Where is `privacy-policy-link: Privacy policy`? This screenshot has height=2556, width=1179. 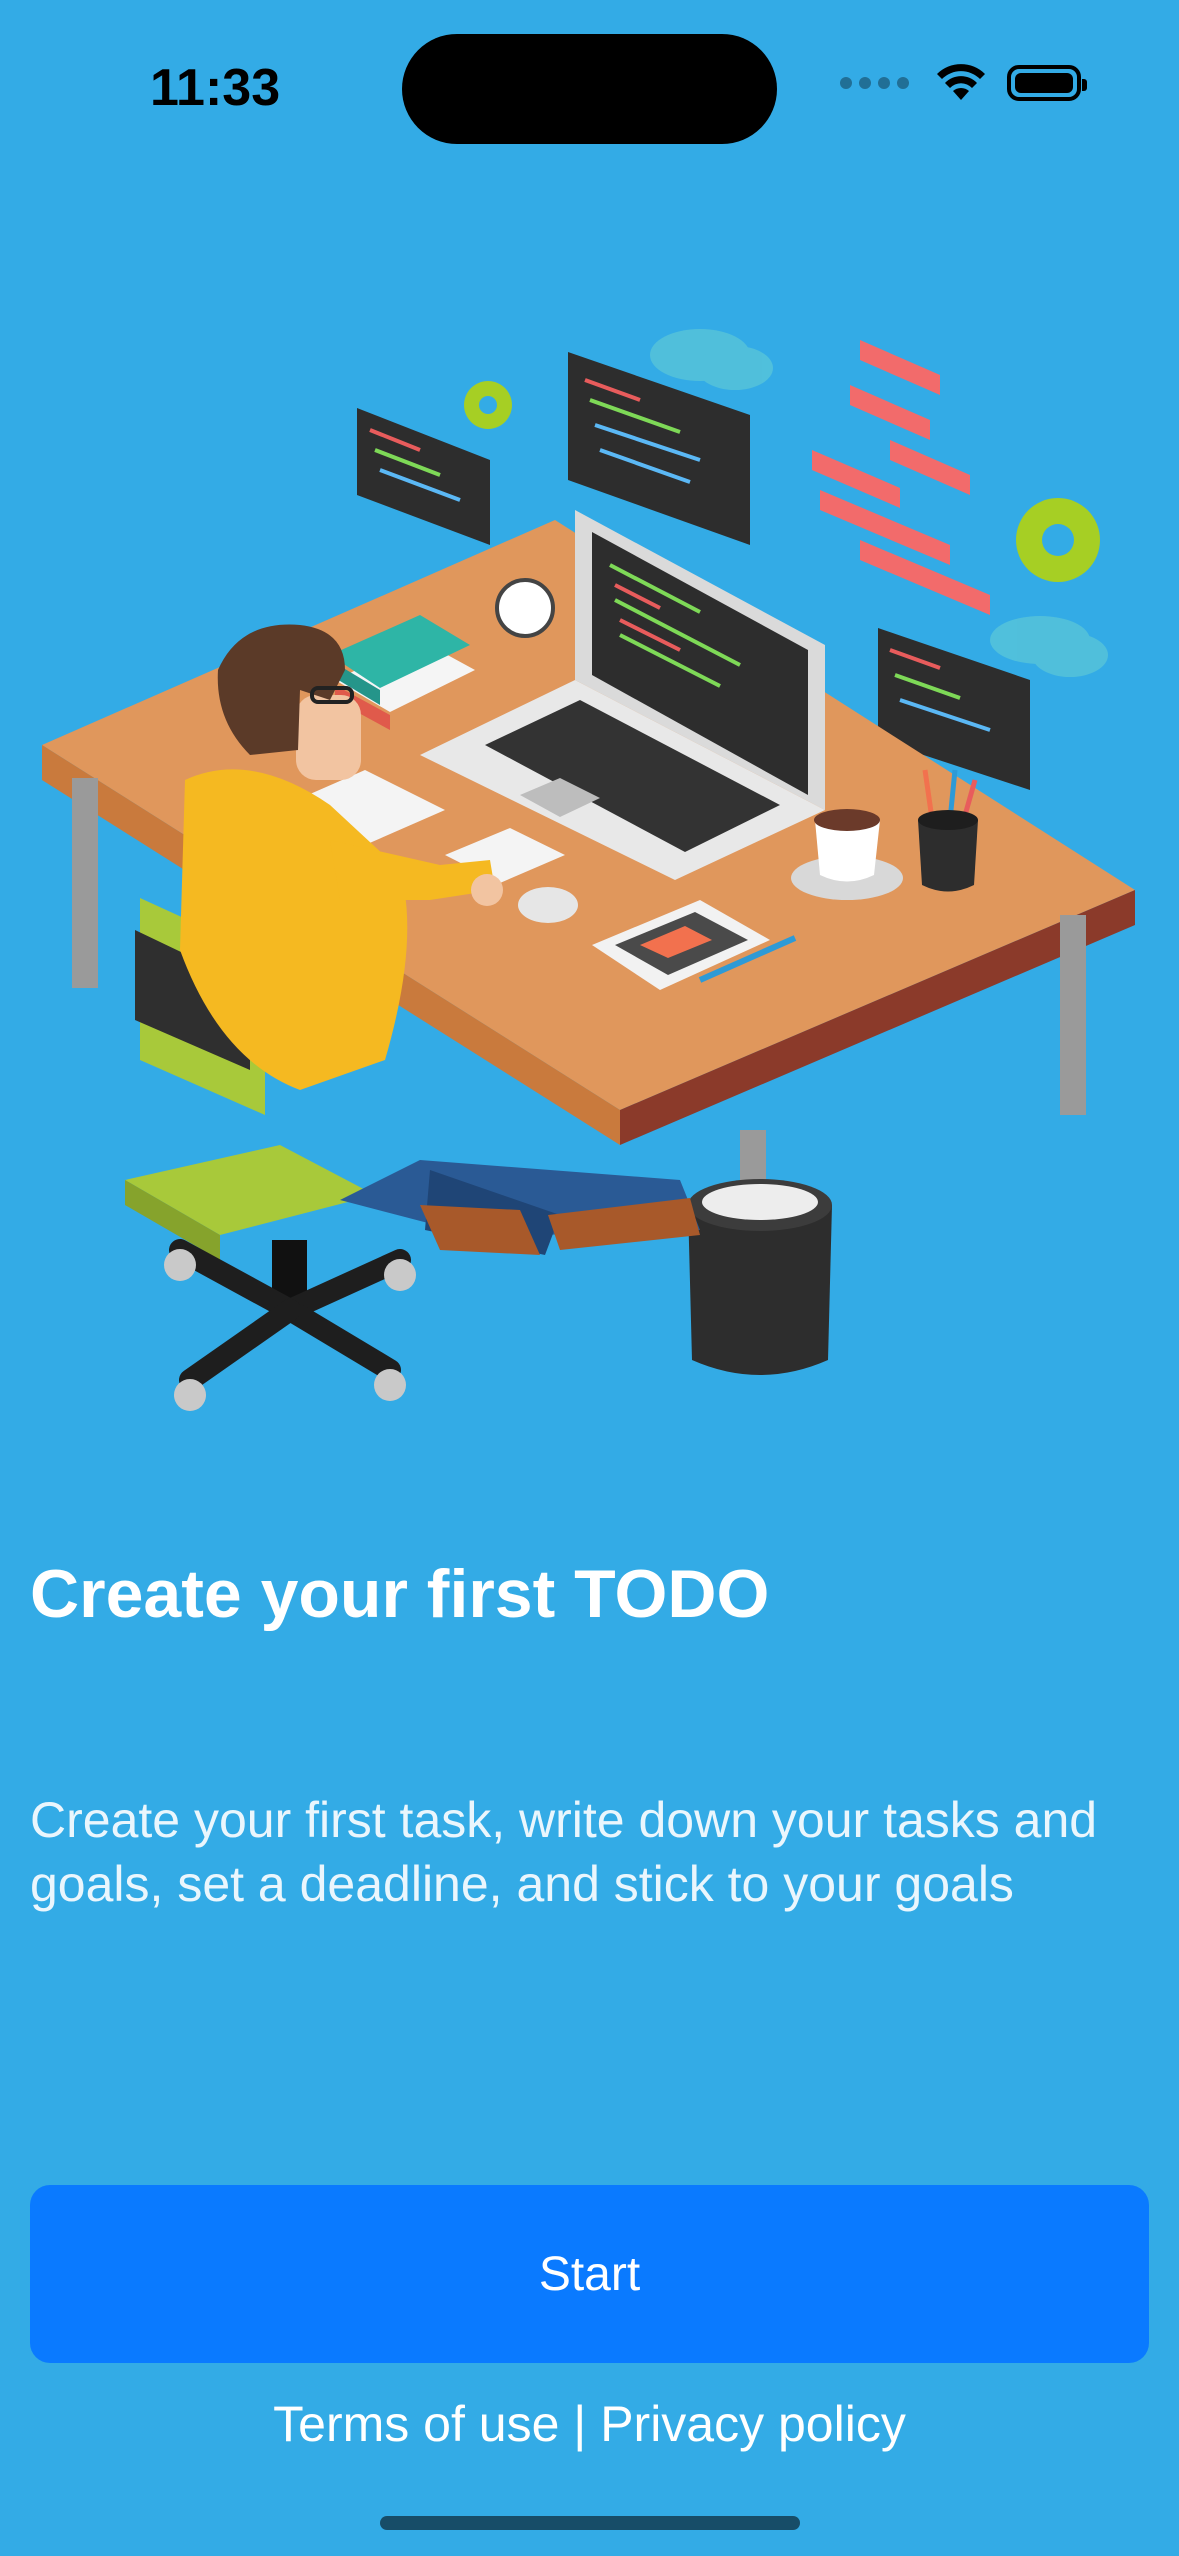 privacy-policy-link: Privacy policy is located at coordinates (753, 2424).